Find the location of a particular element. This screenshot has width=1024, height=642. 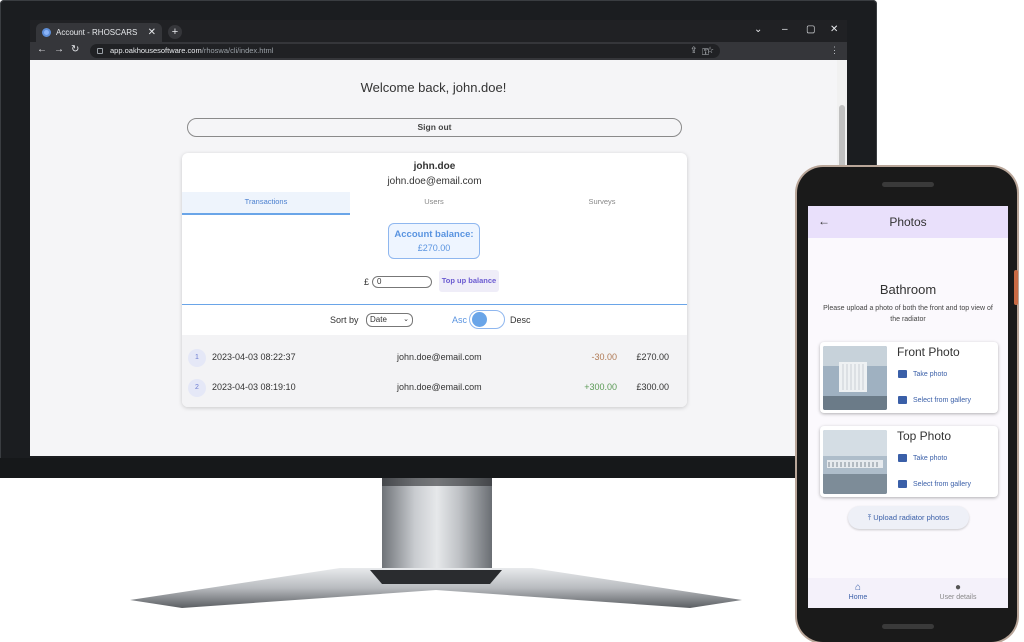

top-photo-card: Top Photo Take photo Select from gallery is located at coordinates (909, 461).